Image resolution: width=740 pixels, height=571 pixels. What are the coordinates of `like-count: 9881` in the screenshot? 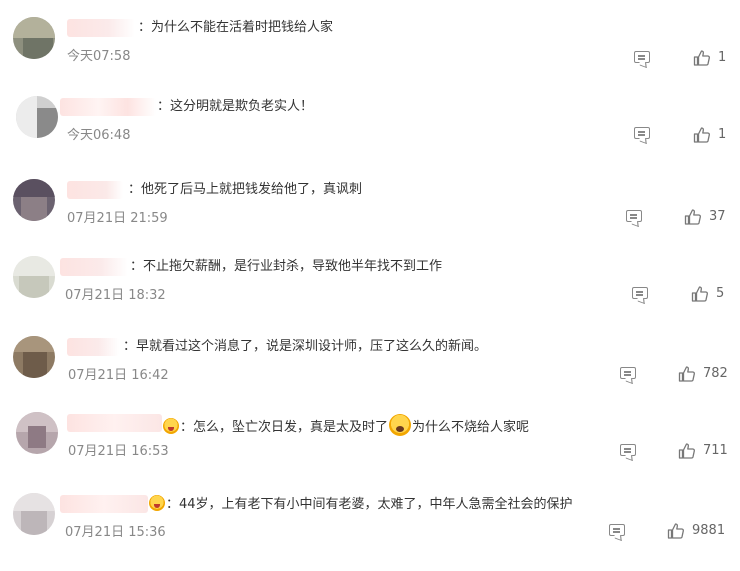 It's located at (709, 530).